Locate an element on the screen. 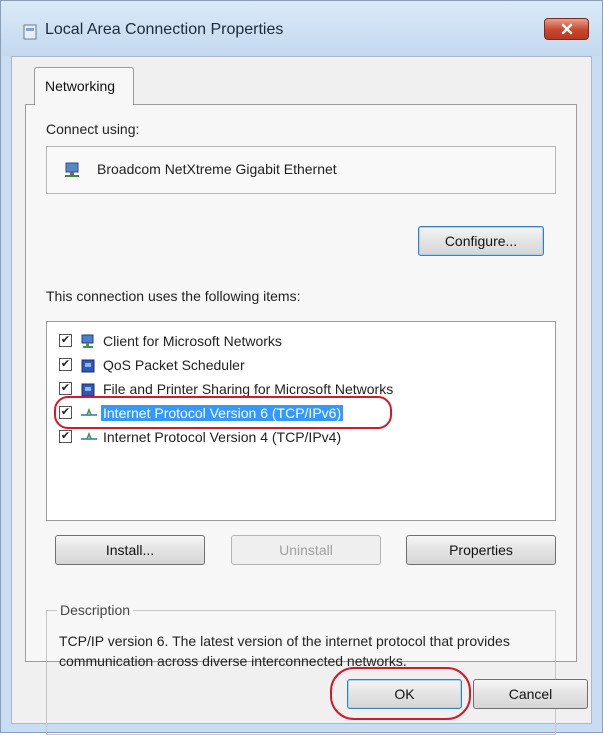 This screenshot has height=735, width=603. list-item: ✔ QoS Packet Scheduler is located at coordinates (299, 366).